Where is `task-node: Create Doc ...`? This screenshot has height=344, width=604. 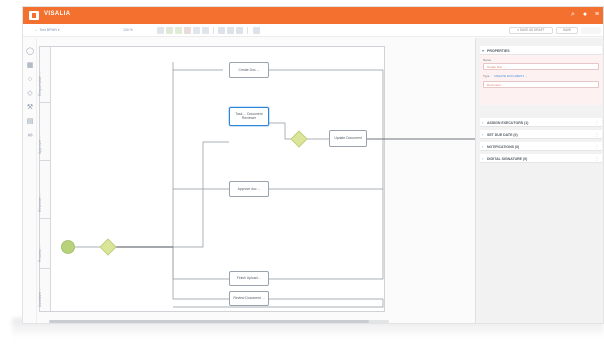 task-node: Create Doc ... is located at coordinates (249, 70).